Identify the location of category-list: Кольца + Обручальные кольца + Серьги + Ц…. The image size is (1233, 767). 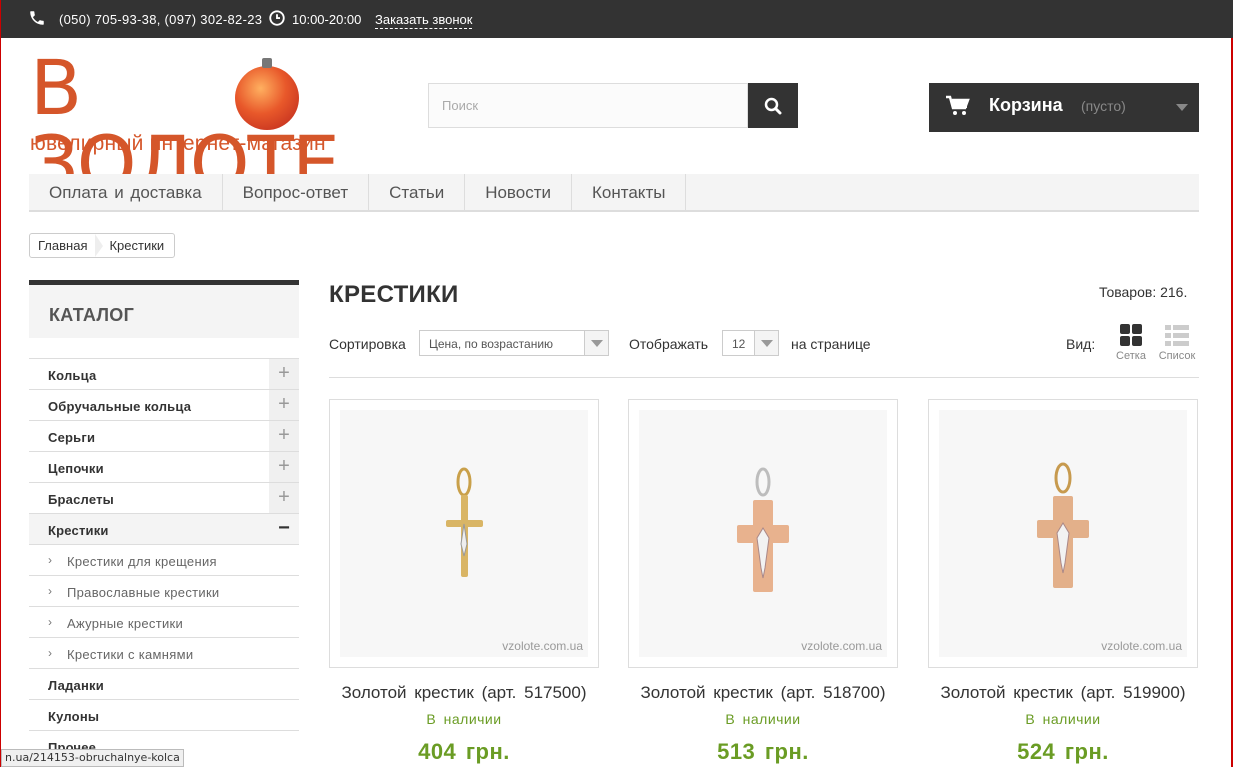
(164, 559).